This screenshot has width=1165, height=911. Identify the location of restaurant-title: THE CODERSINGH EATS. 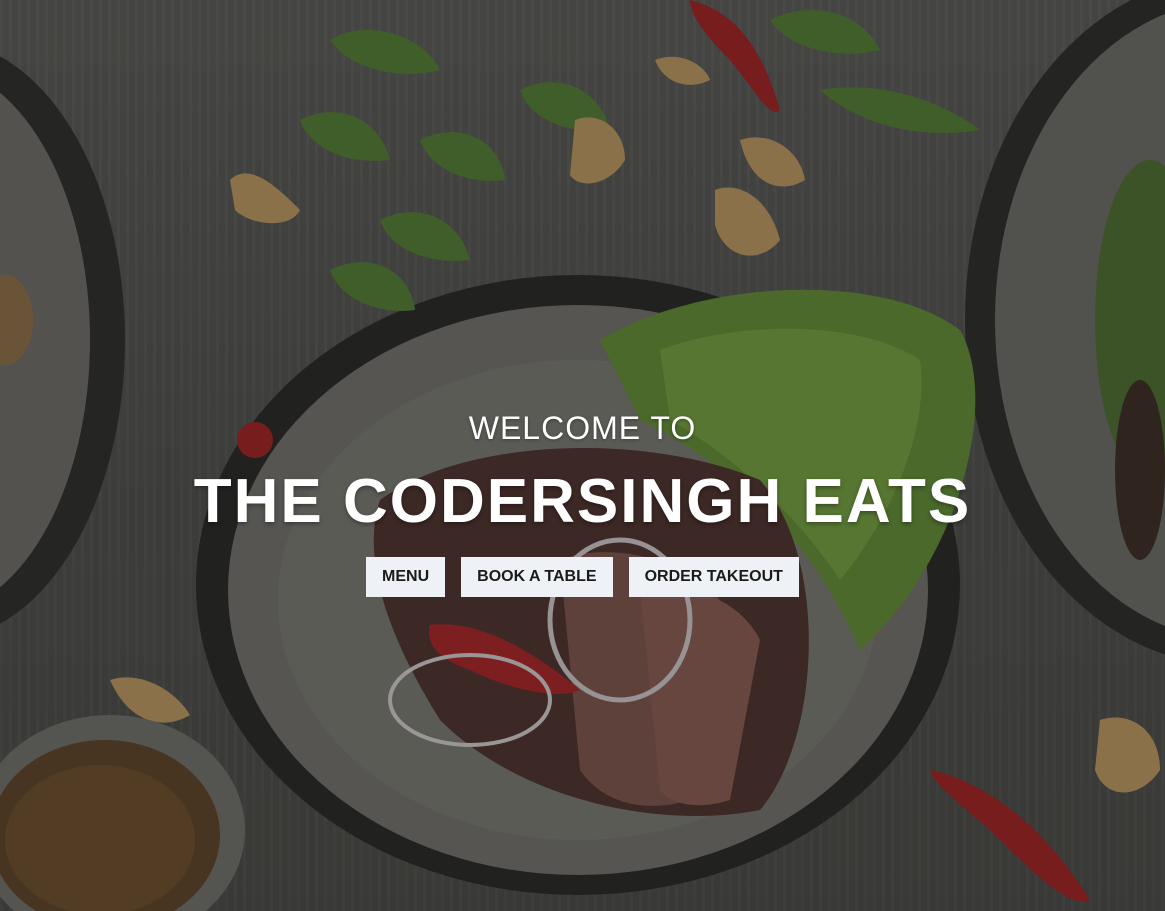
(582, 501).